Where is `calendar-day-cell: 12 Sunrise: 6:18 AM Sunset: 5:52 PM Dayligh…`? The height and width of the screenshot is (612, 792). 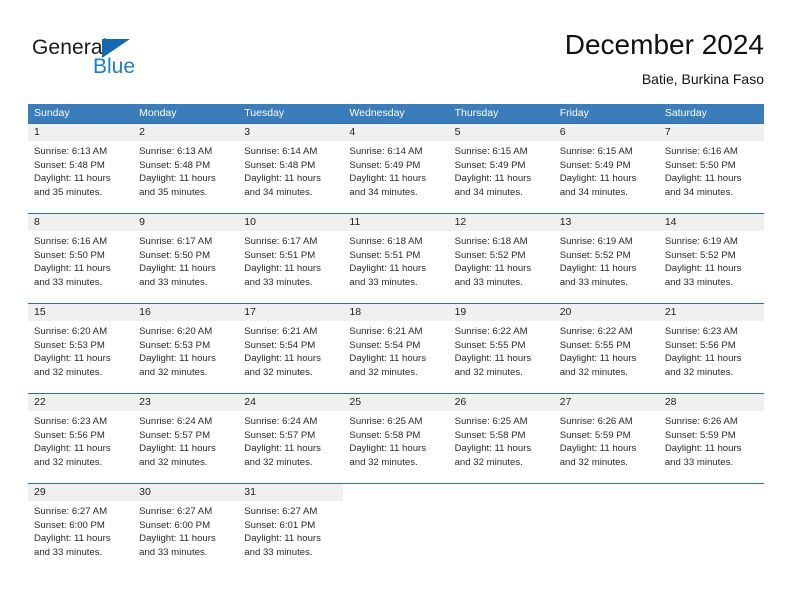
calendar-day-cell: 12 Sunrise: 6:18 AM Sunset: 5:52 PM Dayligh… is located at coordinates (501, 258).